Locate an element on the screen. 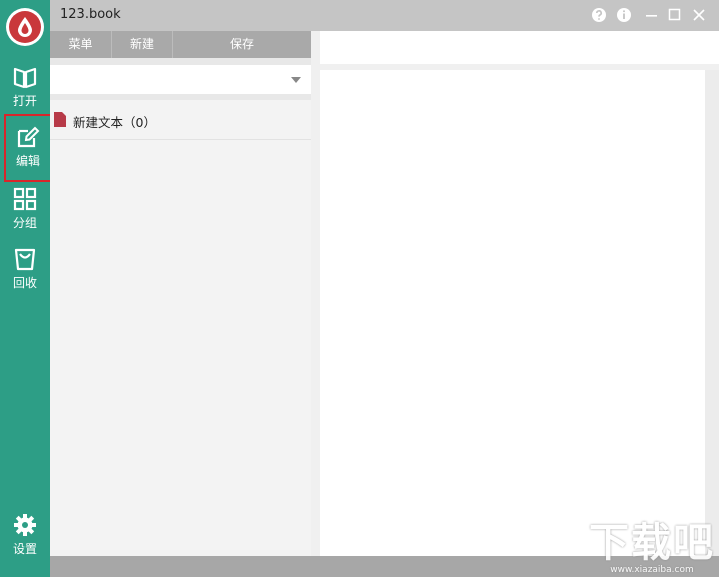 The image size is (719, 577). sidebar-item-label: 分组 is located at coordinates (24, 223).